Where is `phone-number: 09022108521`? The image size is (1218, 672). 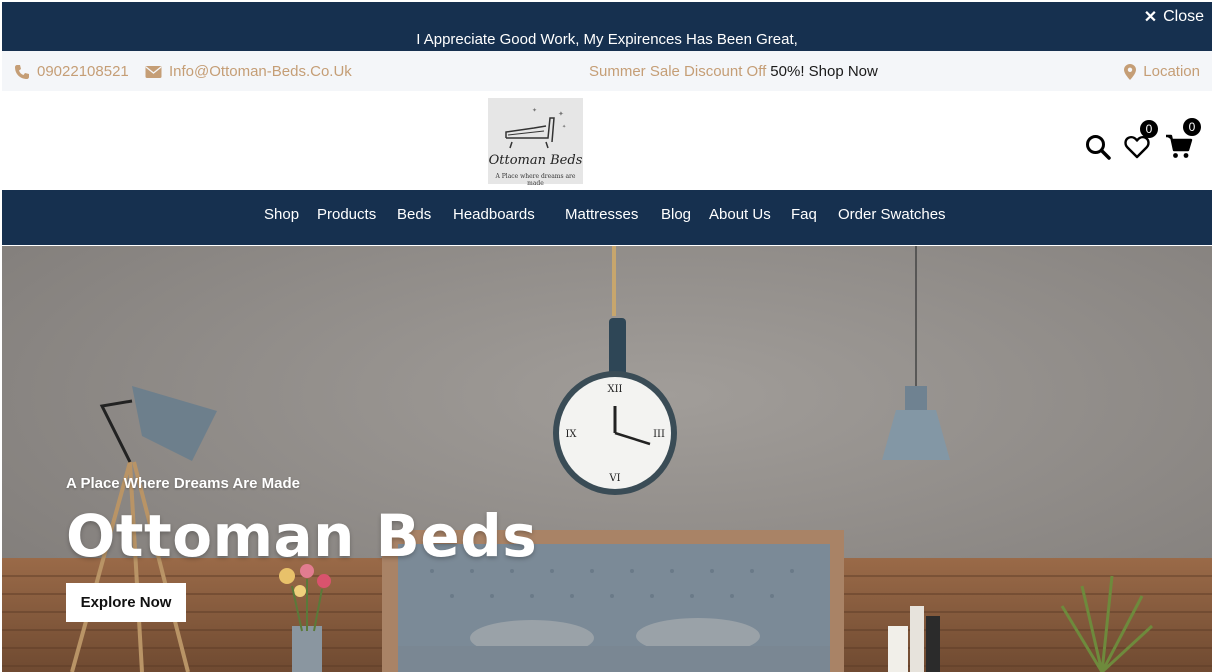
phone-number: 09022108521 is located at coordinates (83, 71).